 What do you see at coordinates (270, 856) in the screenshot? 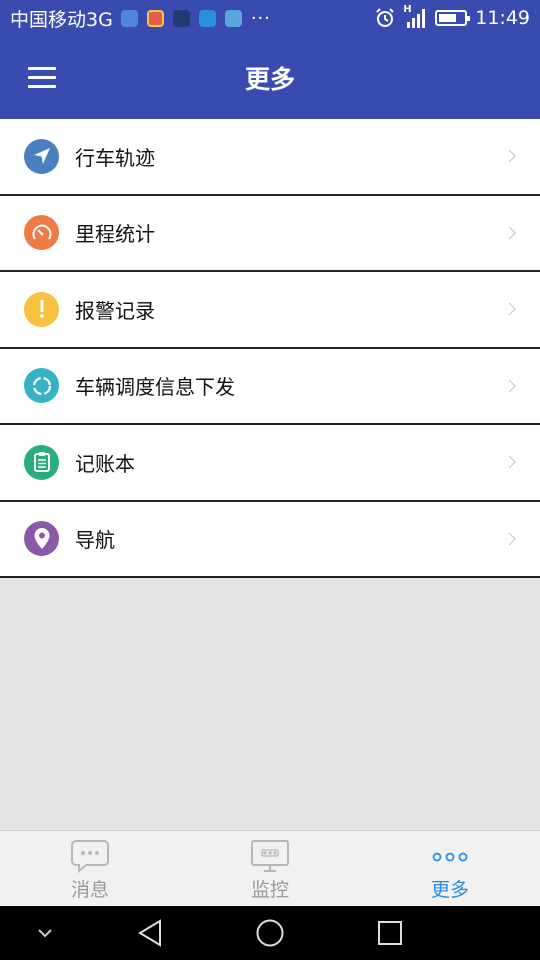
I see `monitor-icon` at bounding box center [270, 856].